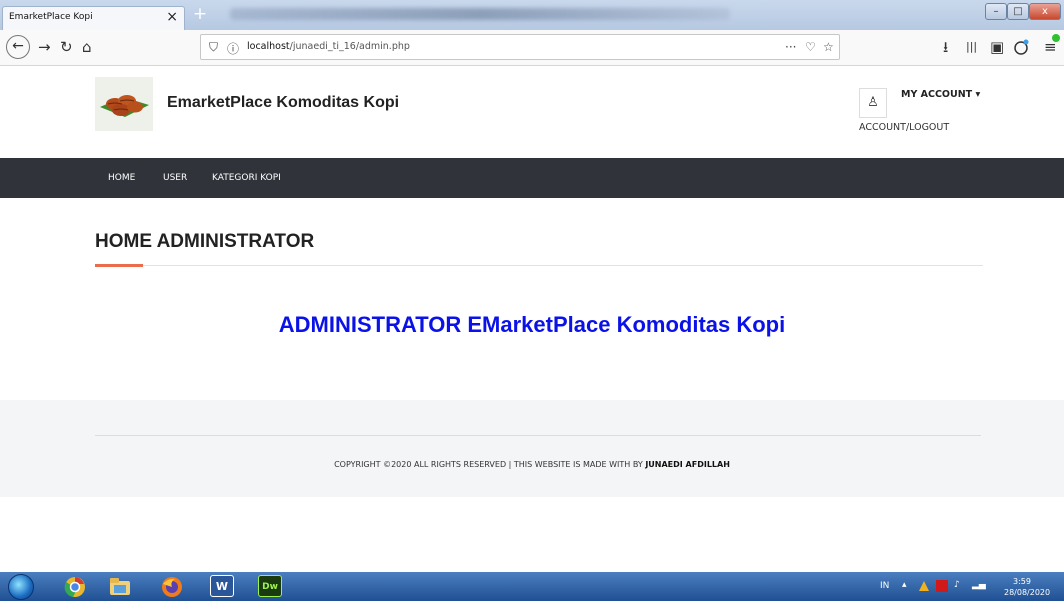 This screenshot has height=601, width=1064. I want to click on system-tray: IN ▴ ♪ ▂▄ 3:59 28/08/2020, so click(969, 586).